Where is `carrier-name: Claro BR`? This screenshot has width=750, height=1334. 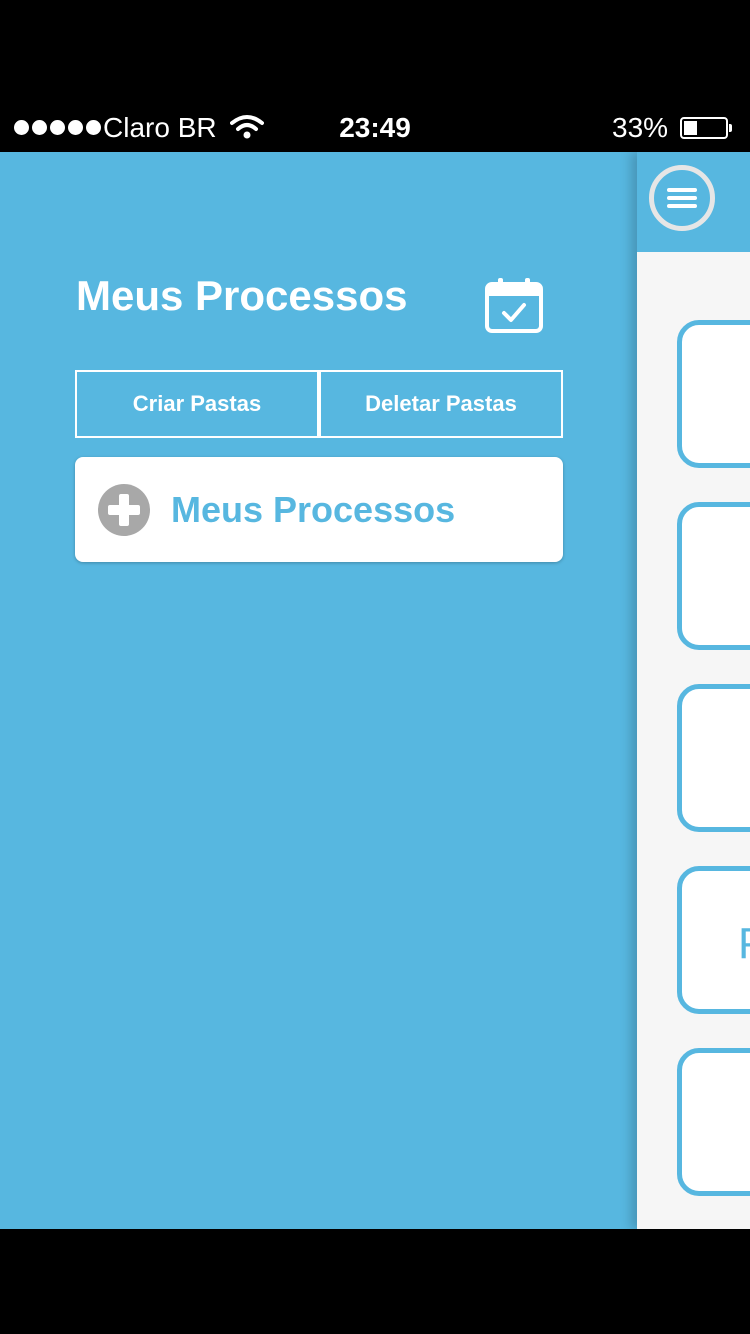 carrier-name: Claro BR is located at coordinates (160, 127).